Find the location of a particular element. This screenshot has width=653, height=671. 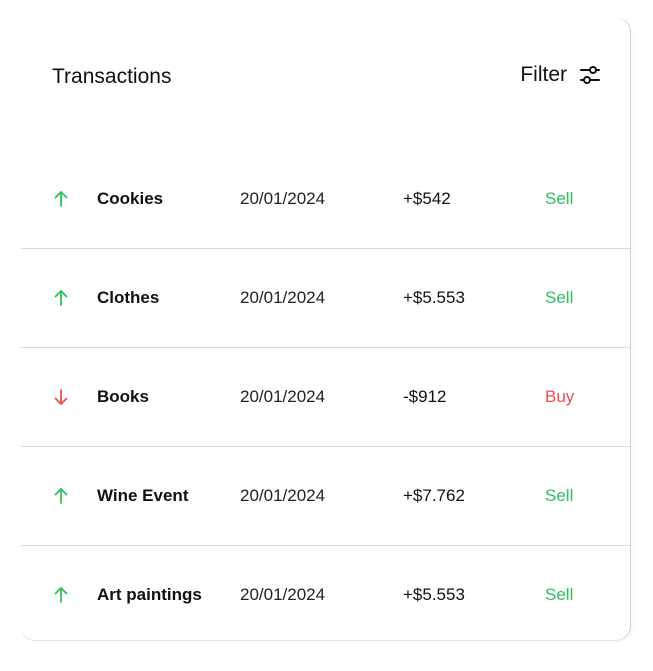

transaction-amount: +$542 is located at coordinates (427, 198).